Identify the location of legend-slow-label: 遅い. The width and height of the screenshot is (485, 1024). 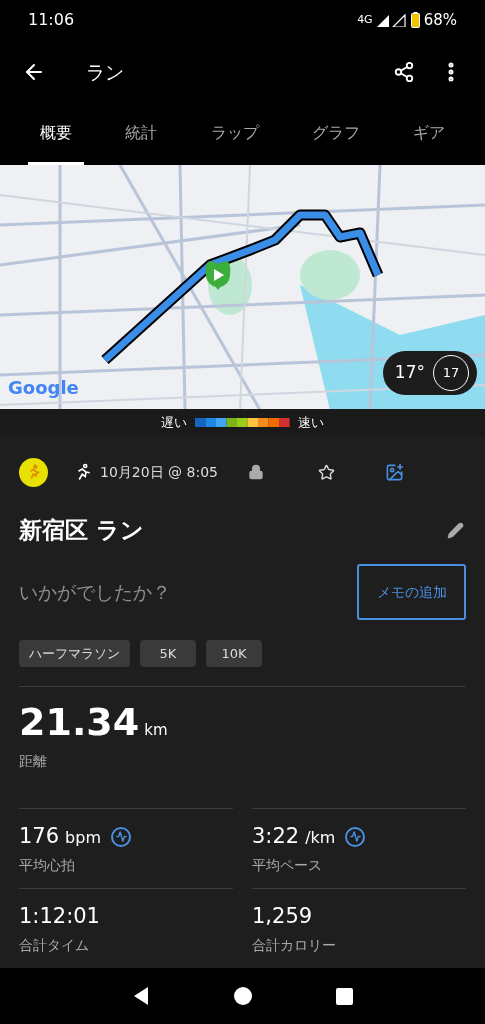
(174, 422).